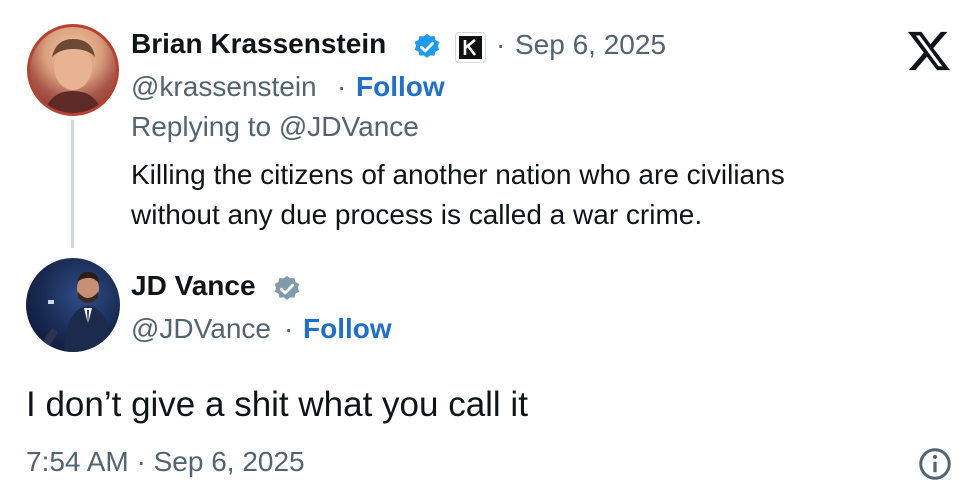 The image size is (976, 498). Describe the element at coordinates (165, 462) in the screenshot. I see `reply-timestamp: 7:54 AM · Sep 6, 2025` at that location.